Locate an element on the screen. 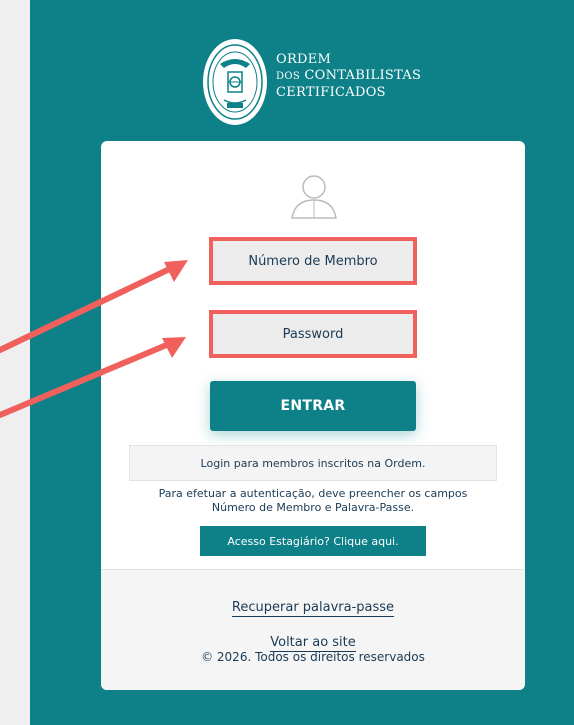  copyright-text: © 2026. Todos os direitos reservados is located at coordinates (313, 657).